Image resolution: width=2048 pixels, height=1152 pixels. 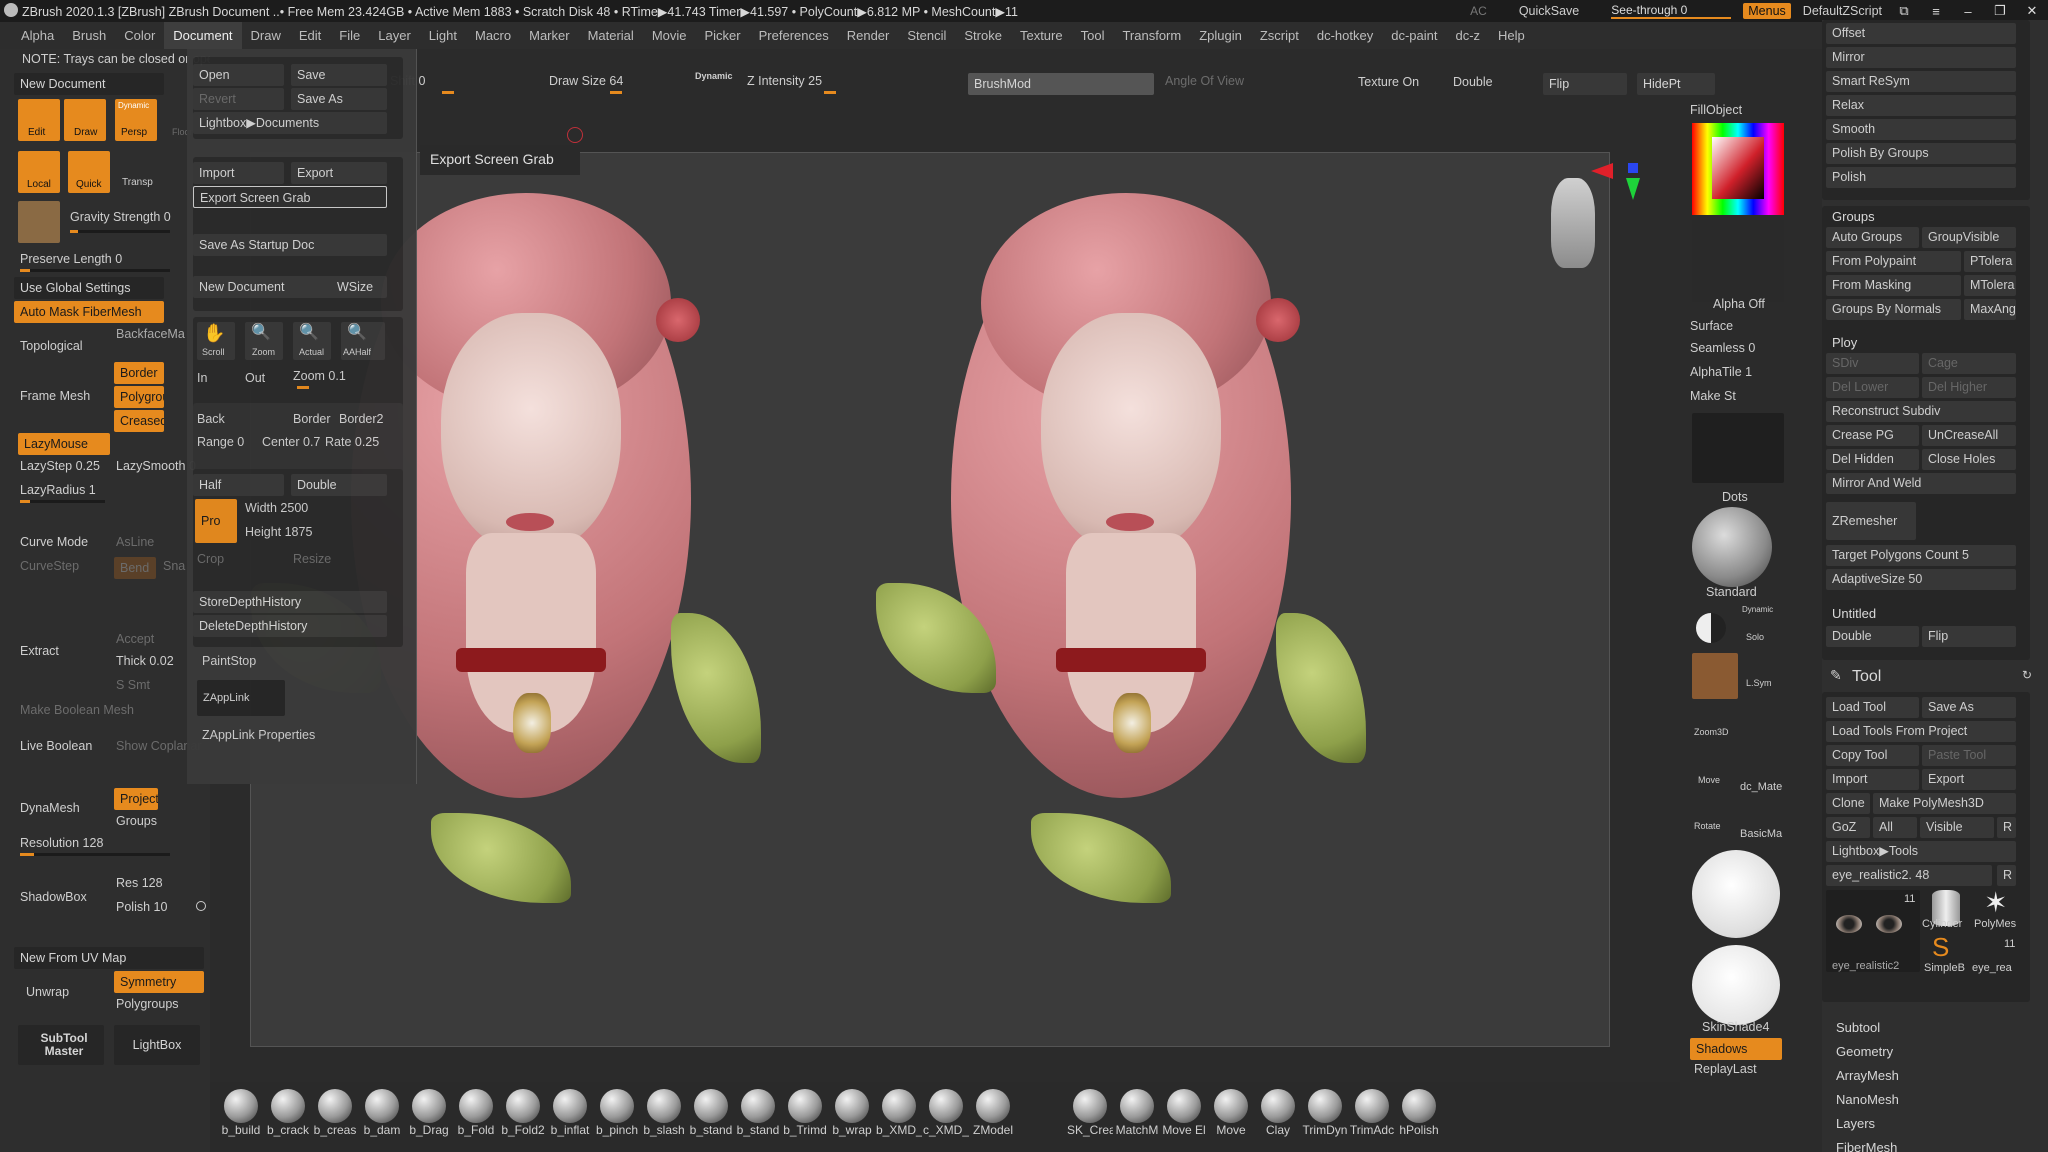 What do you see at coordinates (1676, 84) in the screenshot?
I see `hidept-button: HidePt` at bounding box center [1676, 84].